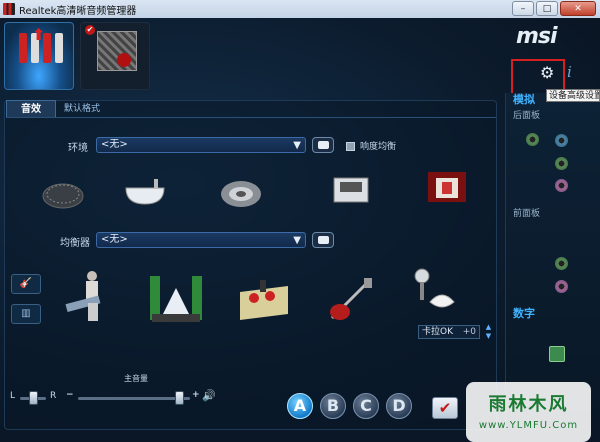 Image resolution: width=600 pixels, height=442 pixels. What do you see at coordinates (90, 30) in the screenshot?
I see `check-badge-icon: ✔` at bounding box center [90, 30].